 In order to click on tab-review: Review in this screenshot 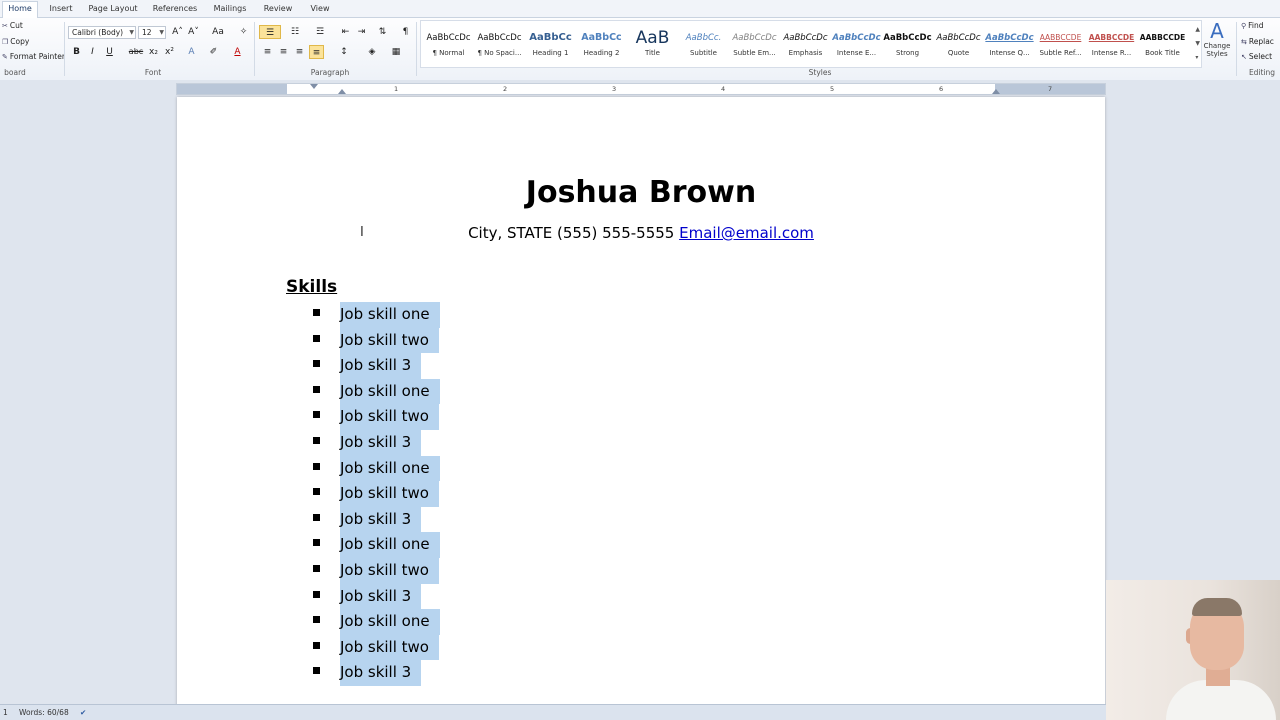, I will do `click(278, 10)`.